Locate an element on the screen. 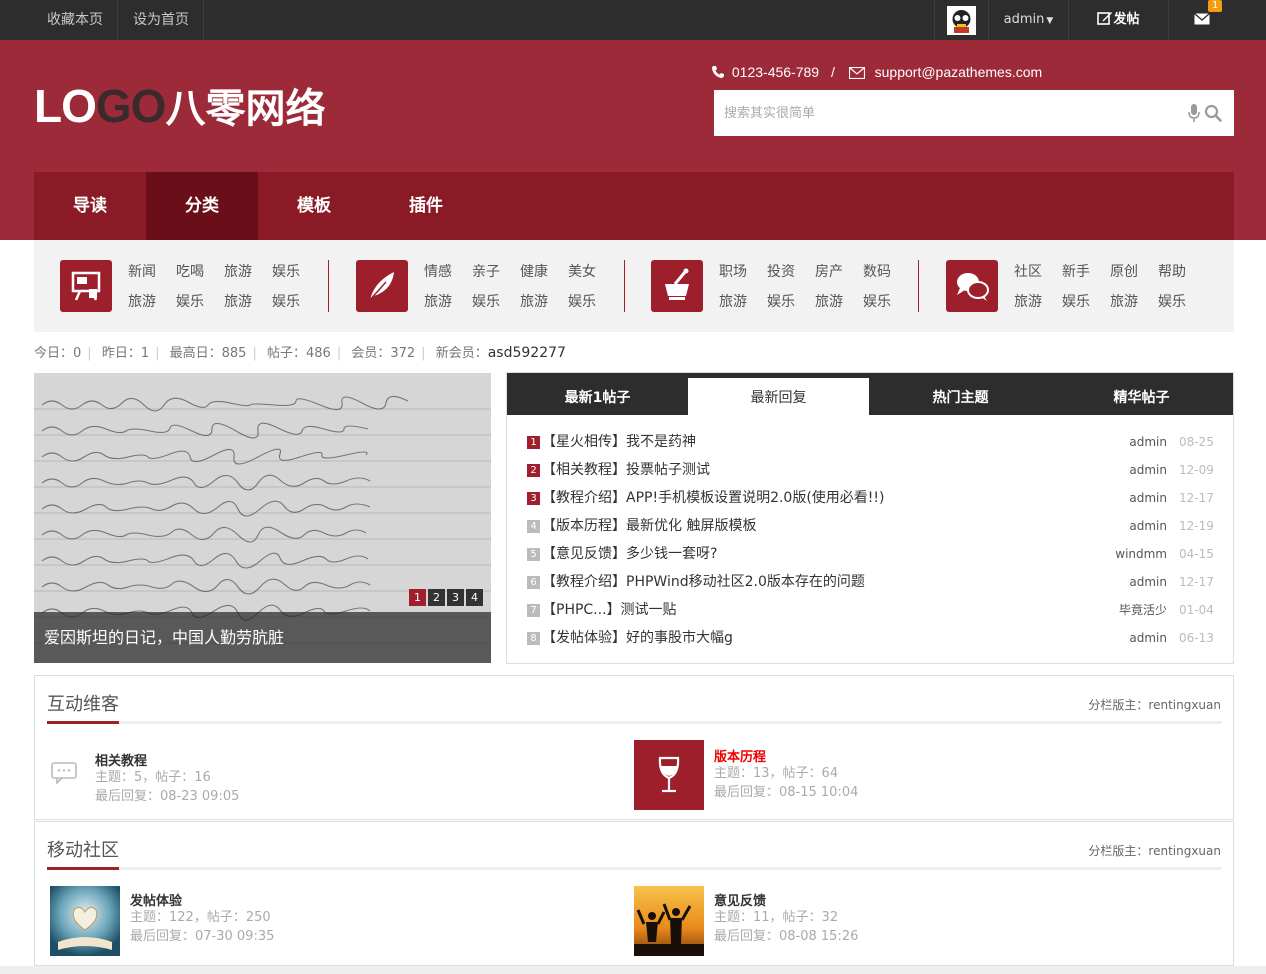  new-member-link: asd592277 is located at coordinates (527, 353).